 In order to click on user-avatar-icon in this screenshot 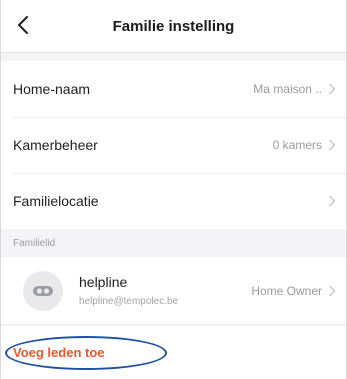, I will do `click(43, 290)`.